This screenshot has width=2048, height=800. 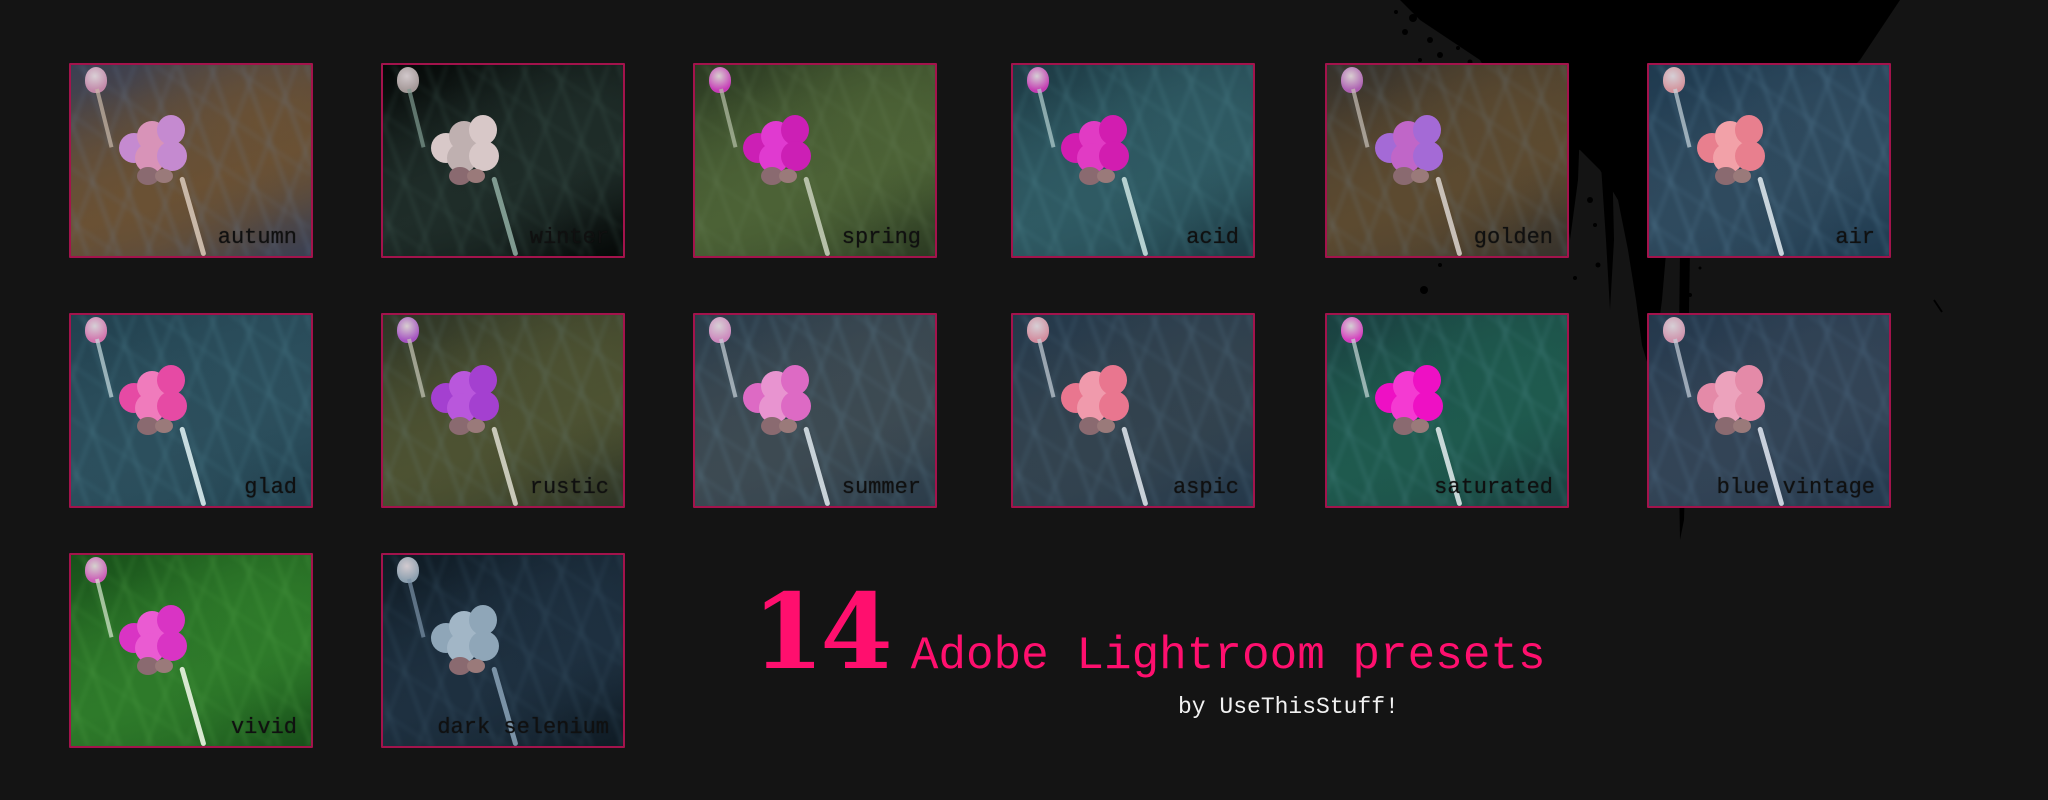 I want to click on preset-thumbnail: saturated, so click(x=1447, y=410).